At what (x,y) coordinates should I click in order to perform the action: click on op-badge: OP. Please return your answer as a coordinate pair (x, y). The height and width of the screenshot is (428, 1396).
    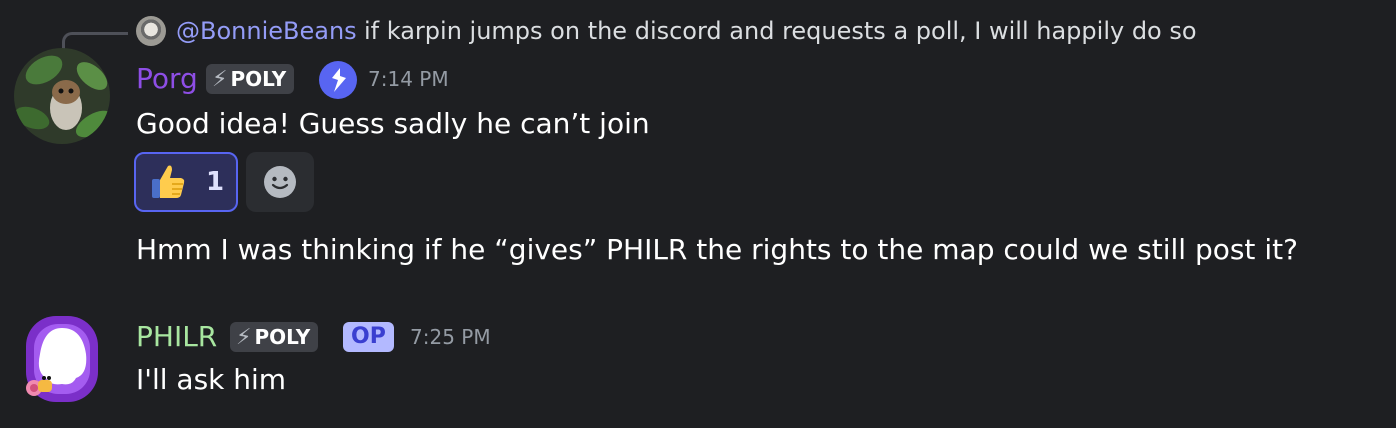
    Looking at the image, I should click on (368, 337).